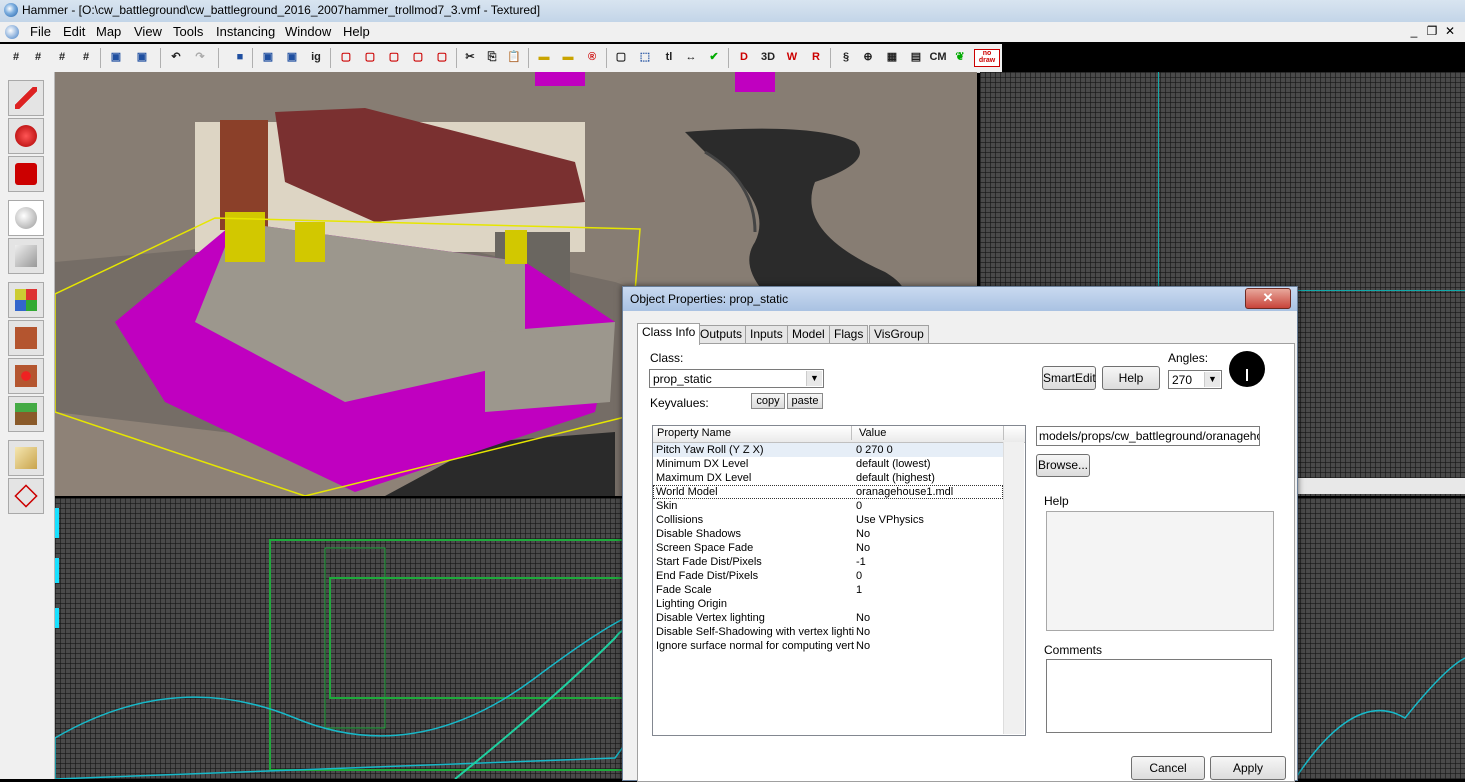 Image resolution: width=1465 pixels, height=782 pixels. Describe the element at coordinates (26, 414) in the screenshot. I see `apply-overlay-button` at that location.